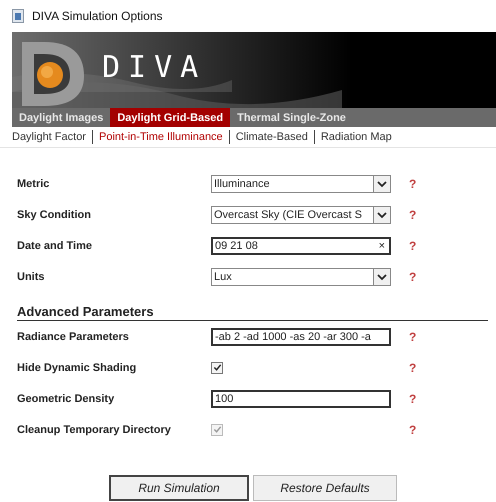 Image resolution: width=496 pixels, height=502 pixels. What do you see at coordinates (179, 488) in the screenshot?
I see `action-button: Run Simulation` at bounding box center [179, 488].